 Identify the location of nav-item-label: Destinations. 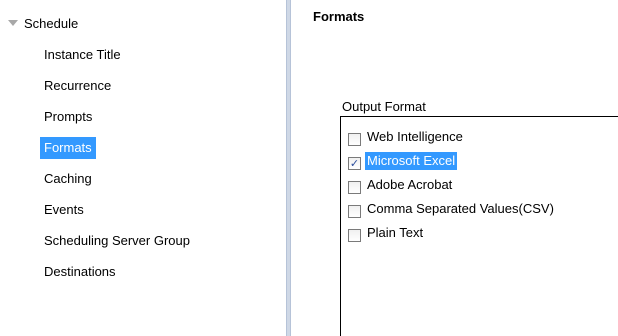
(80, 271).